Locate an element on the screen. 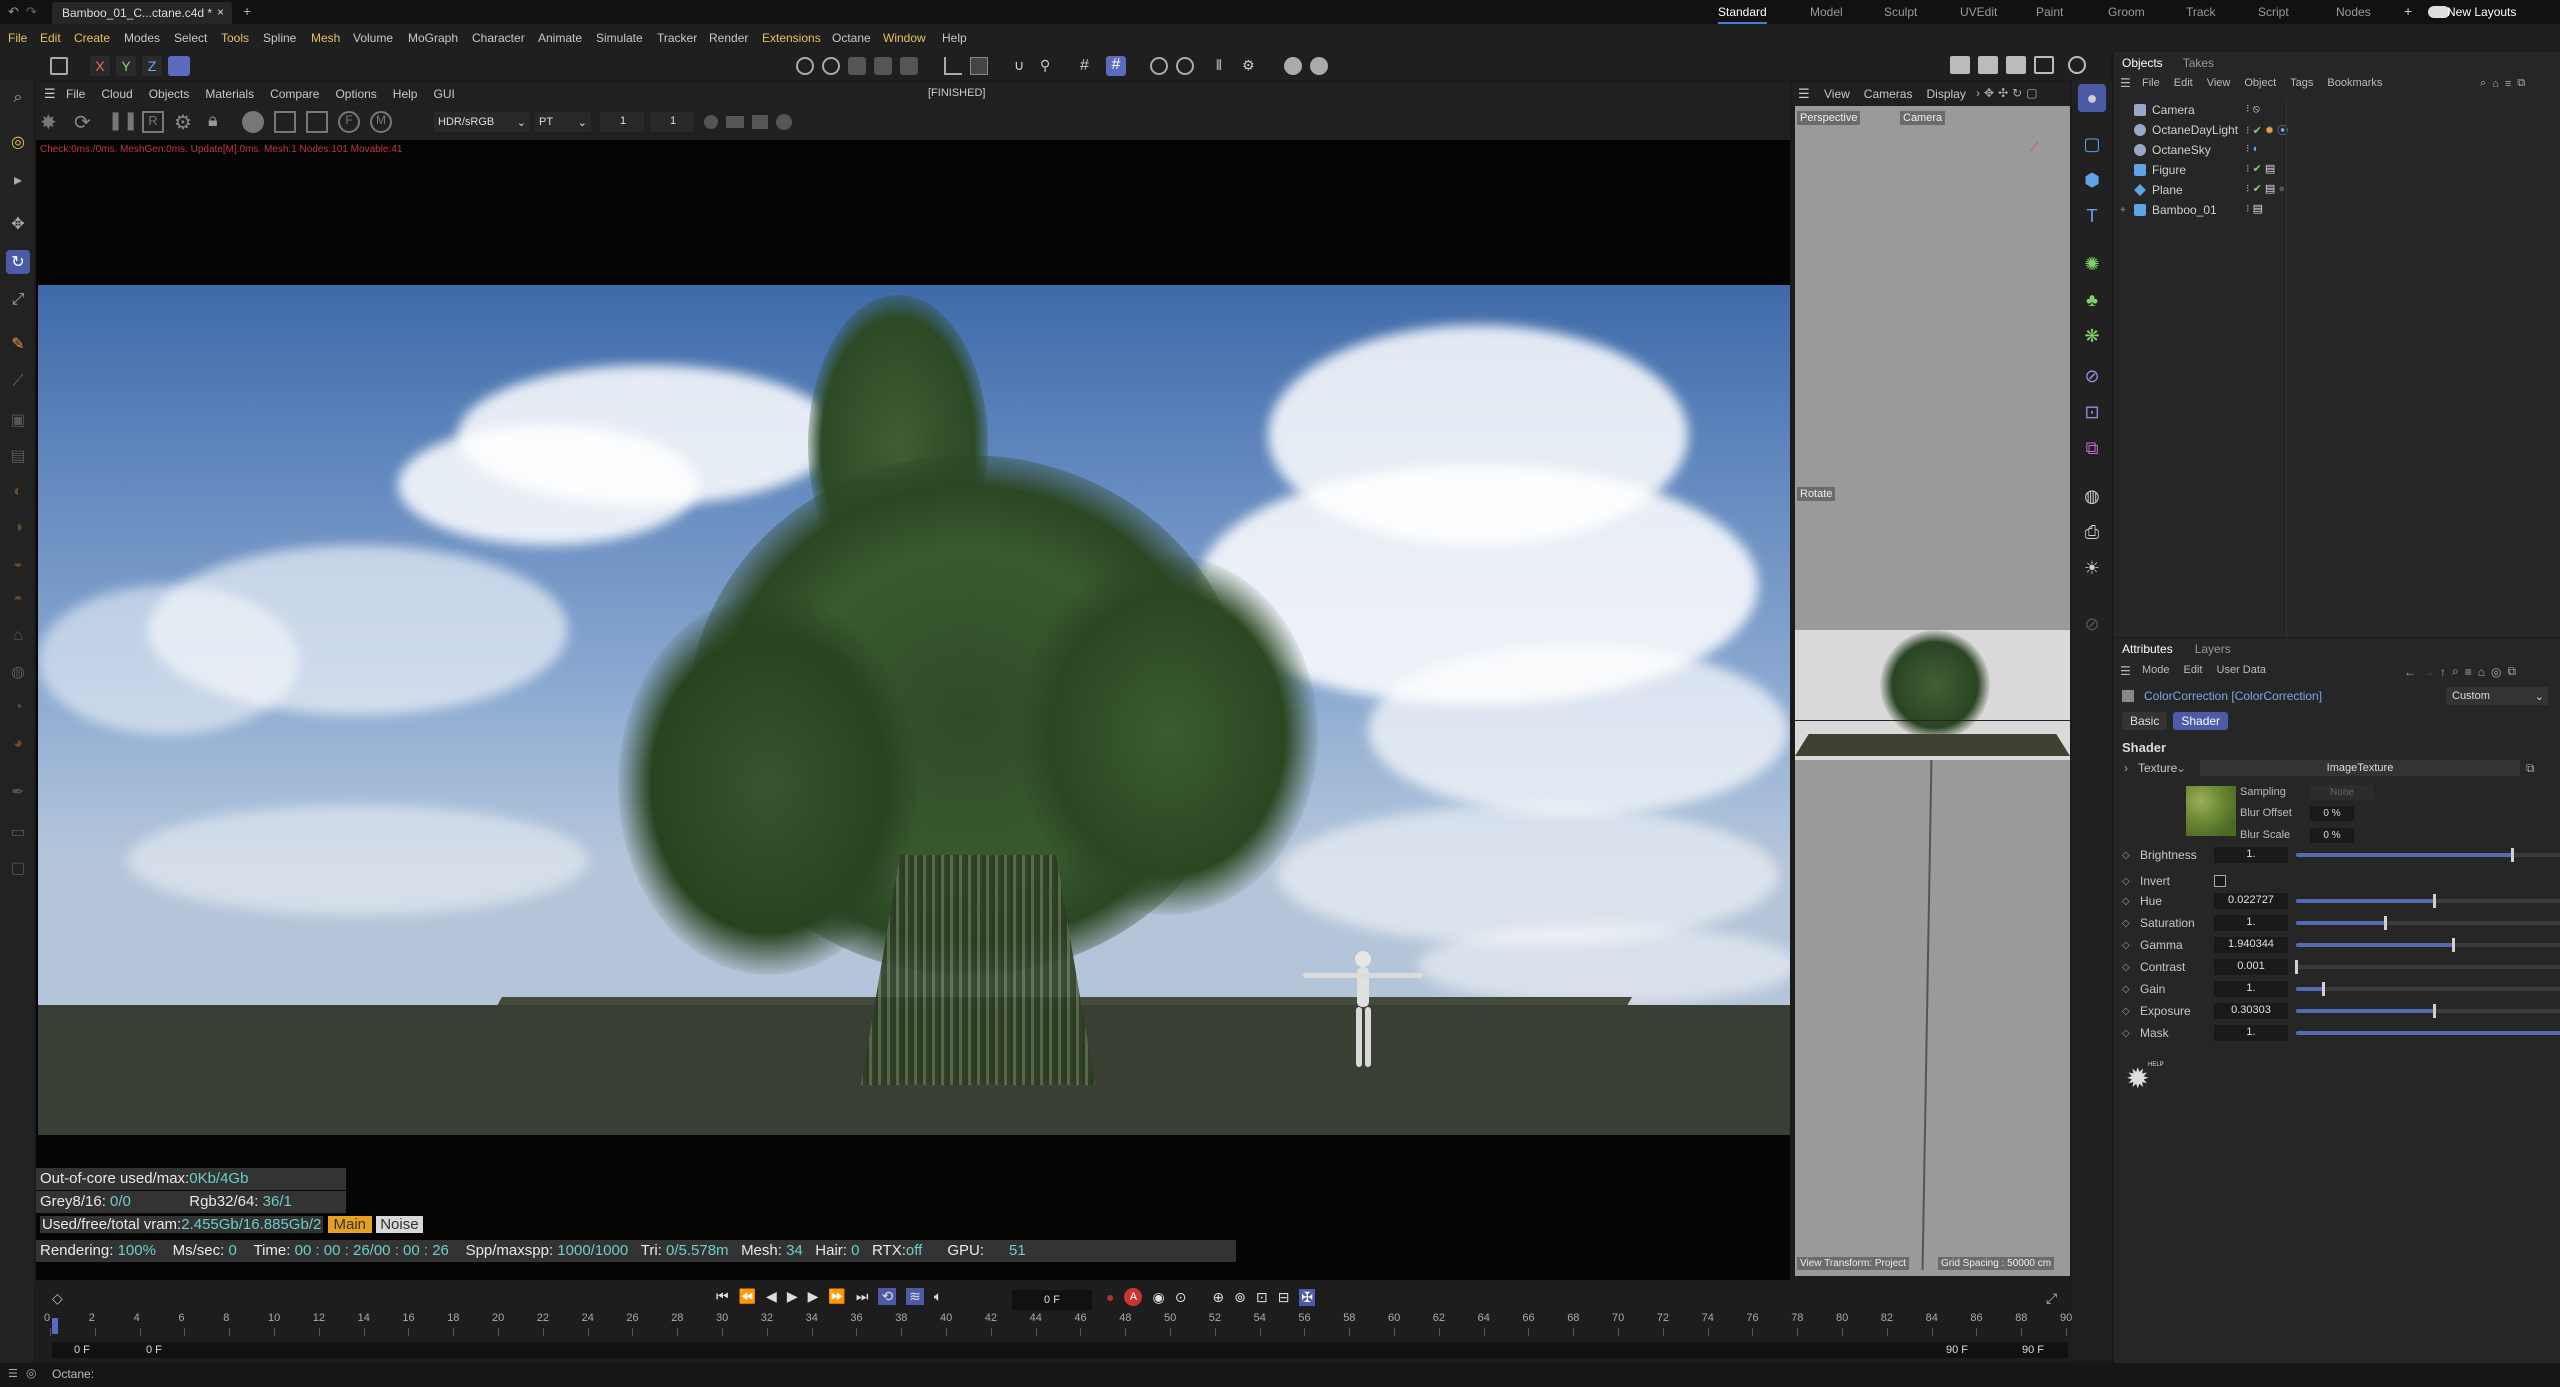 The image size is (2560, 1387). record-icon is located at coordinates (784, 122).